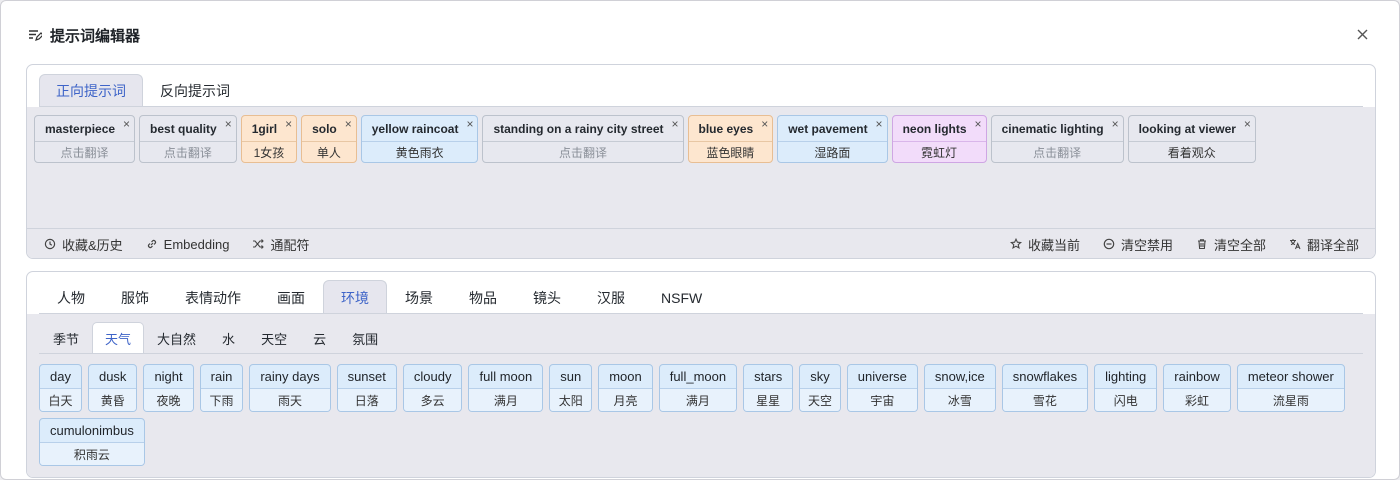 This screenshot has width=1400, height=480. What do you see at coordinates (228, 337) in the screenshot?
I see `tab-subcategory: 水` at bounding box center [228, 337].